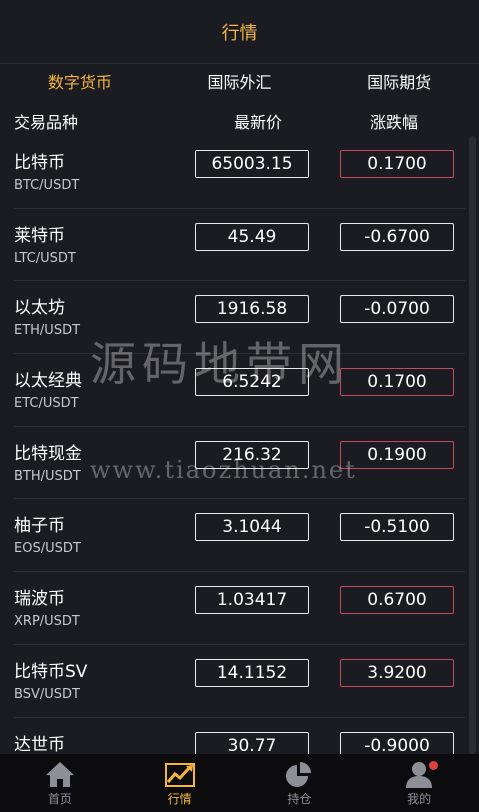  What do you see at coordinates (39, 308) in the screenshot?
I see `coin-name: 以太坊` at bounding box center [39, 308].